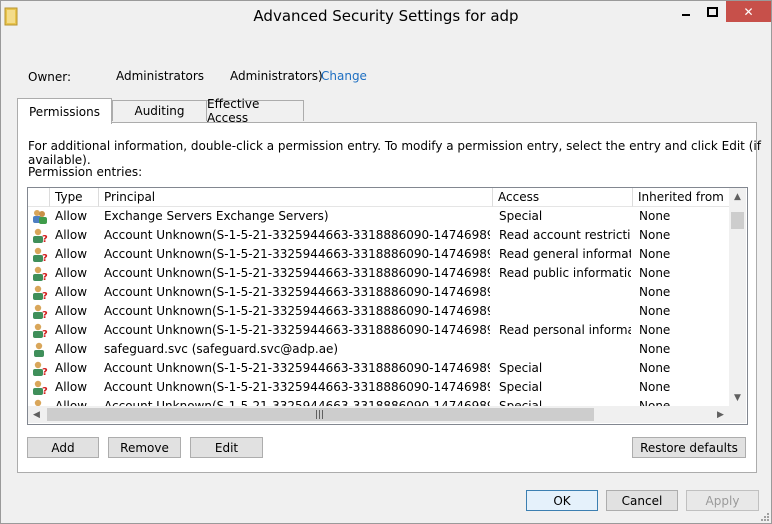 This screenshot has width=772, height=524. Describe the element at coordinates (565, 273) in the screenshot. I see `cell-access: Read public information` at that location.